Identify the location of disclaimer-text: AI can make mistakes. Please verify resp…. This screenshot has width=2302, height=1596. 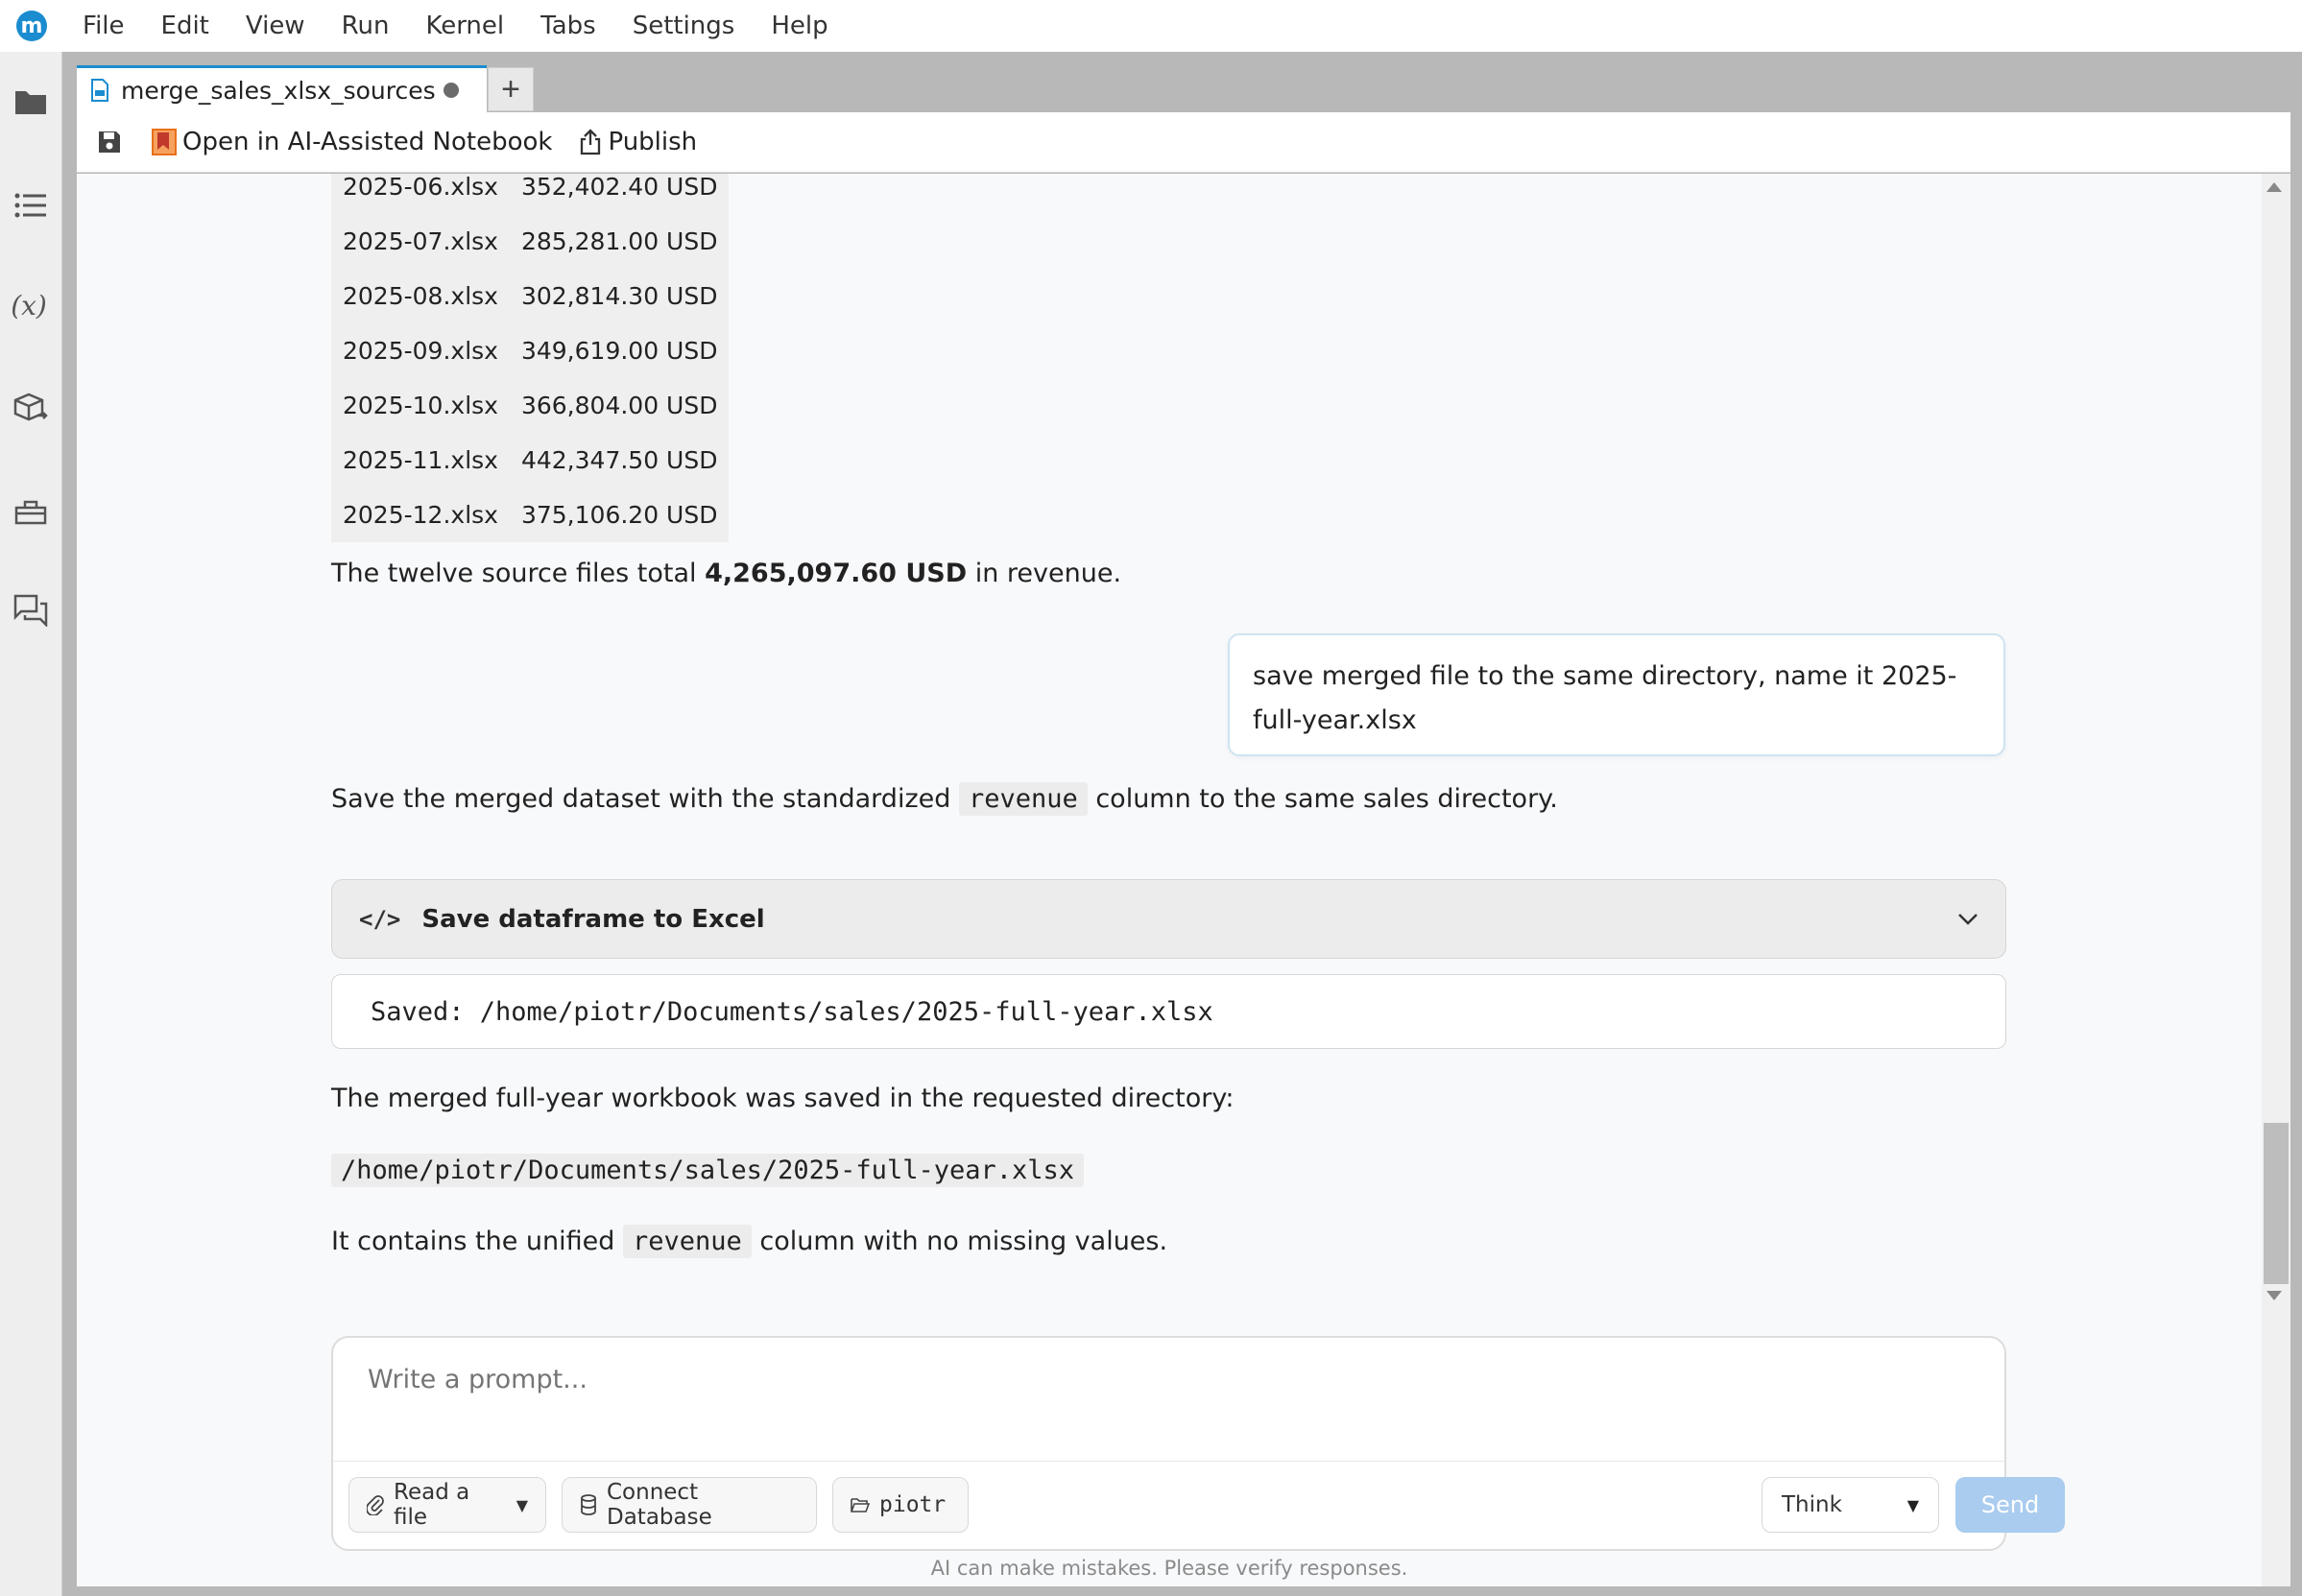
(1169, 1568).